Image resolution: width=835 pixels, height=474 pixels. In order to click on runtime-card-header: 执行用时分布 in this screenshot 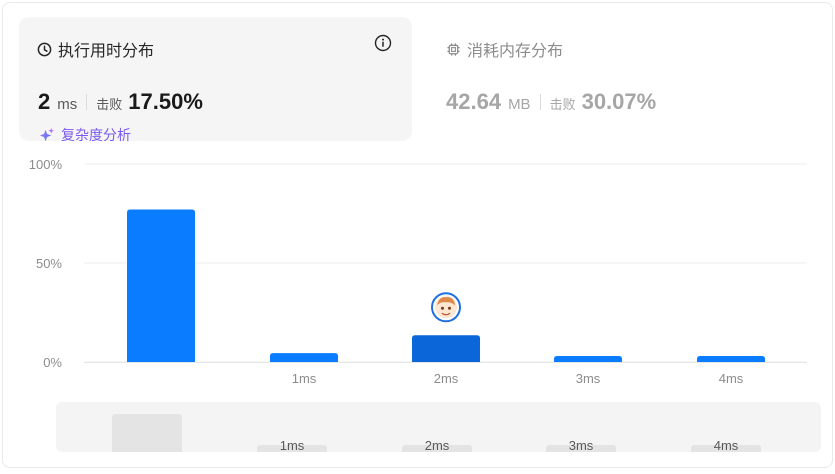, I will do `click(95, 49)`.